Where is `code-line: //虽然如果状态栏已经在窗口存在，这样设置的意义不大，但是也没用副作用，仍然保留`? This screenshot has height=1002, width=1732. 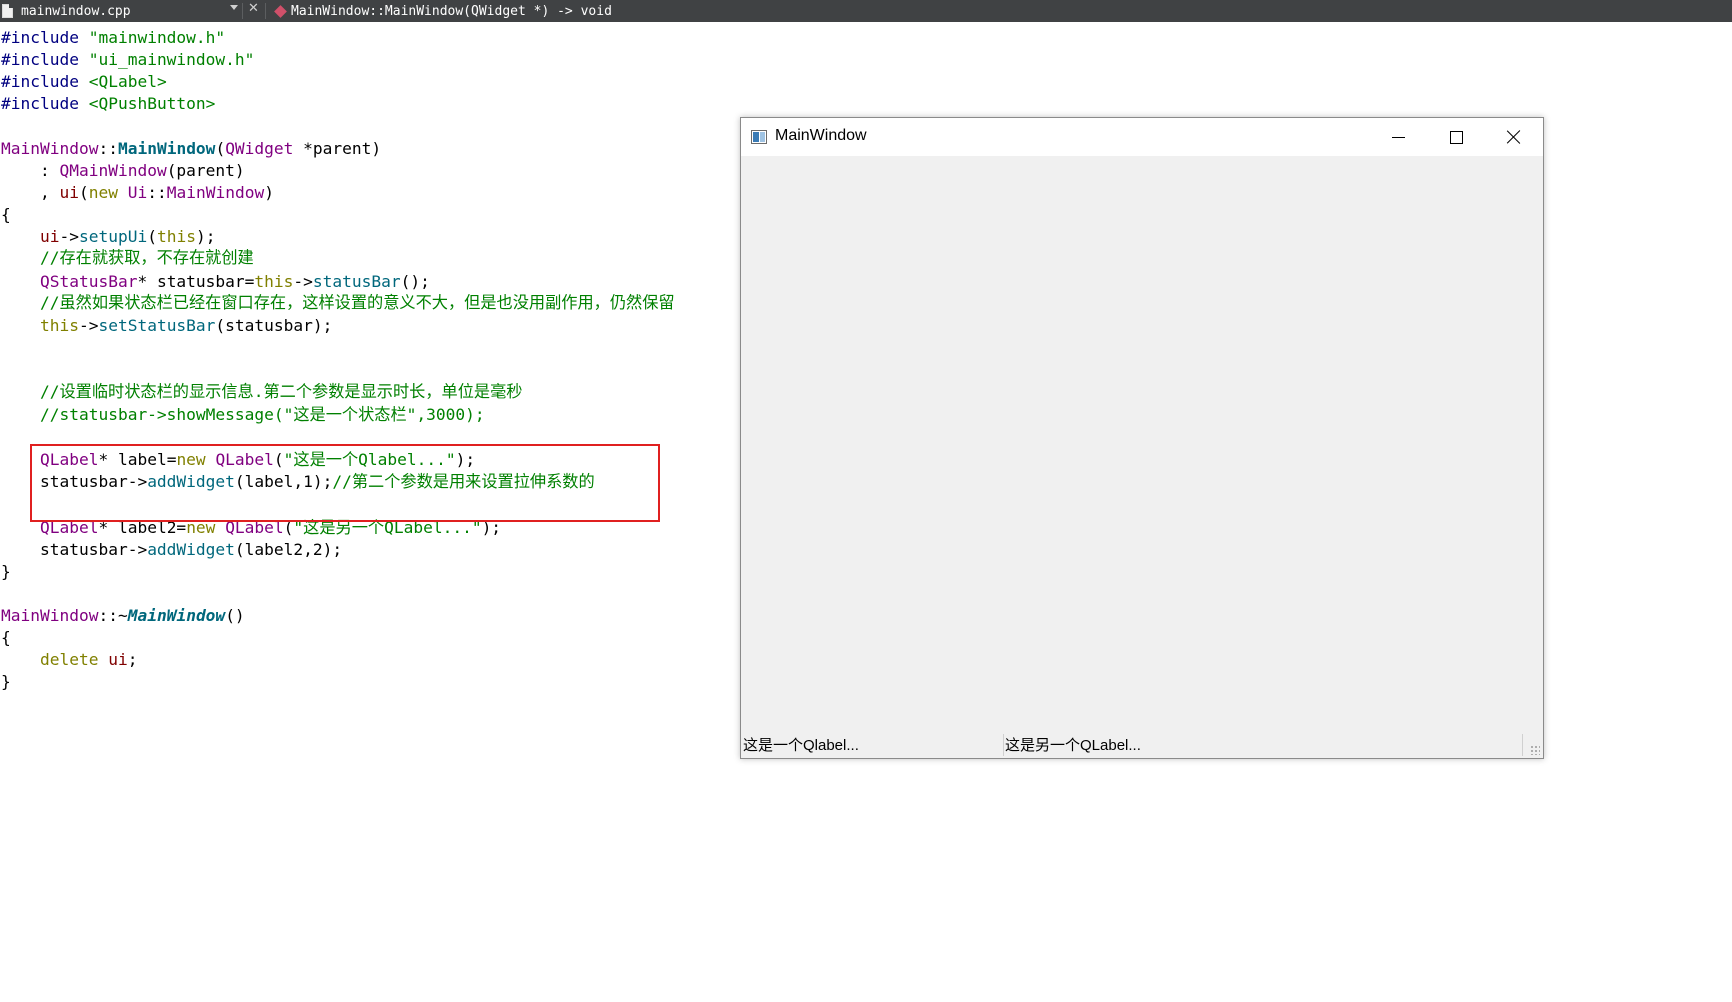
code-line: //虽然如果状态栏已经在窗口存在，这样设置的意义不大，但是也没用副作用，仍然保留 is located at coordinates (338, 303).